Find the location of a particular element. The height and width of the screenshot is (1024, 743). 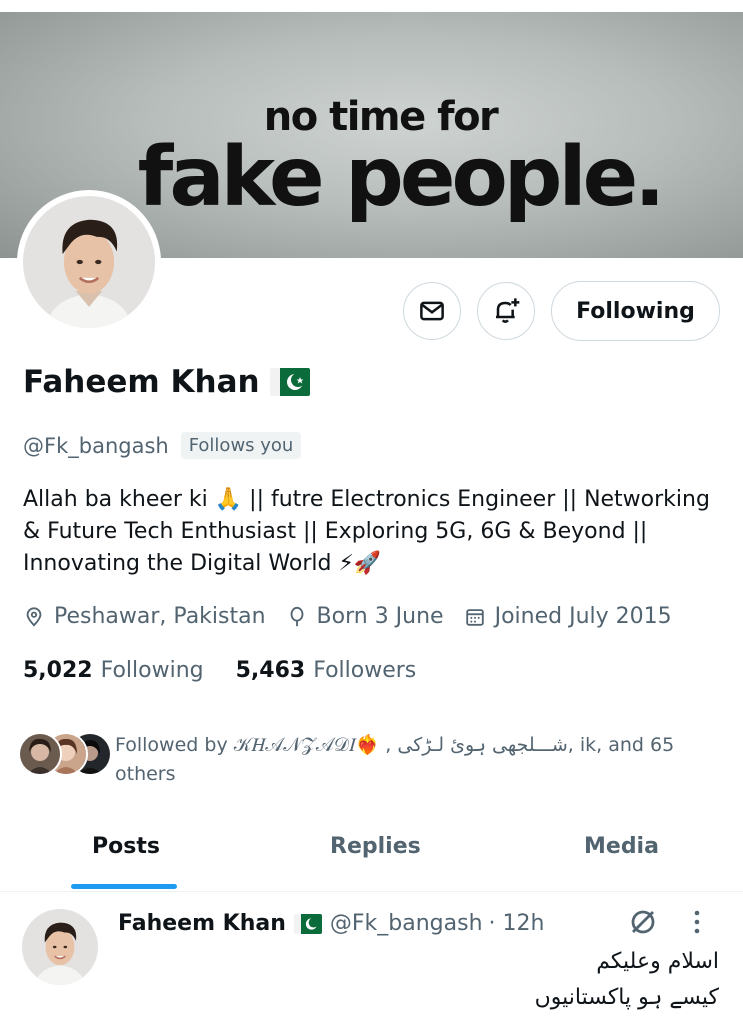

post-actions is located at coordinates (665, 922).